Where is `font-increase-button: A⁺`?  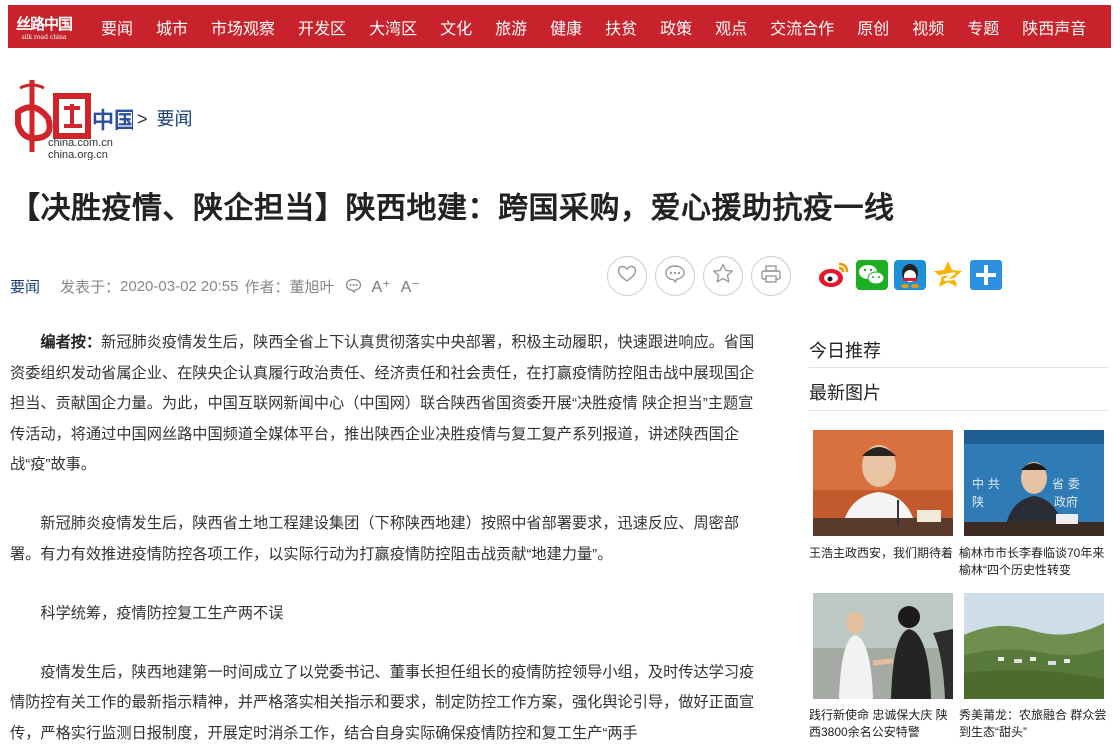 font-increase-button: A⁺ is located at coordinates (381, 287).